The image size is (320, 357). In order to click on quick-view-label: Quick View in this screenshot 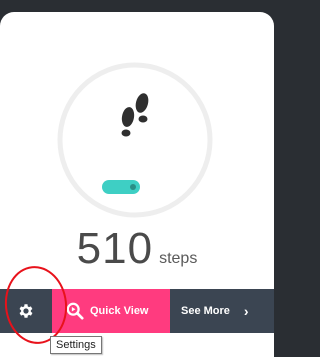, I will do `click(119, 311)`.